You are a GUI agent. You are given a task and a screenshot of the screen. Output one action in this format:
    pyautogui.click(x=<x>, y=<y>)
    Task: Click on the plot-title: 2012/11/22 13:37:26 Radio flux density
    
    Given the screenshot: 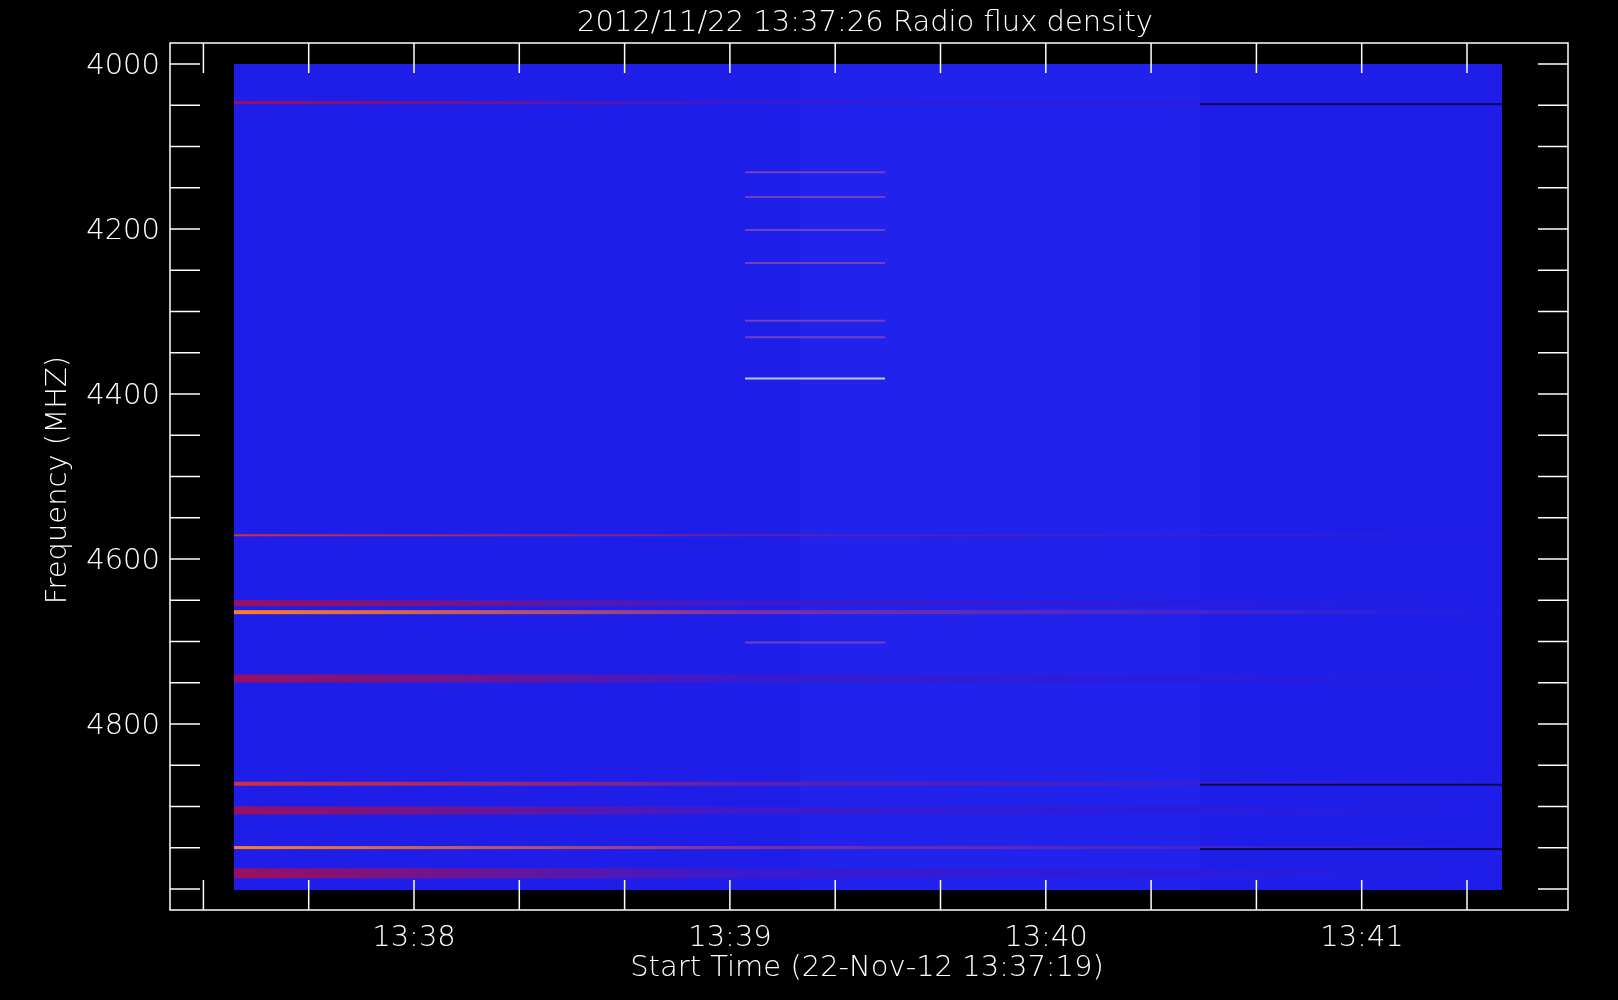 What is the action you would take?
    pyautogui.click(x=865, y=21)
    